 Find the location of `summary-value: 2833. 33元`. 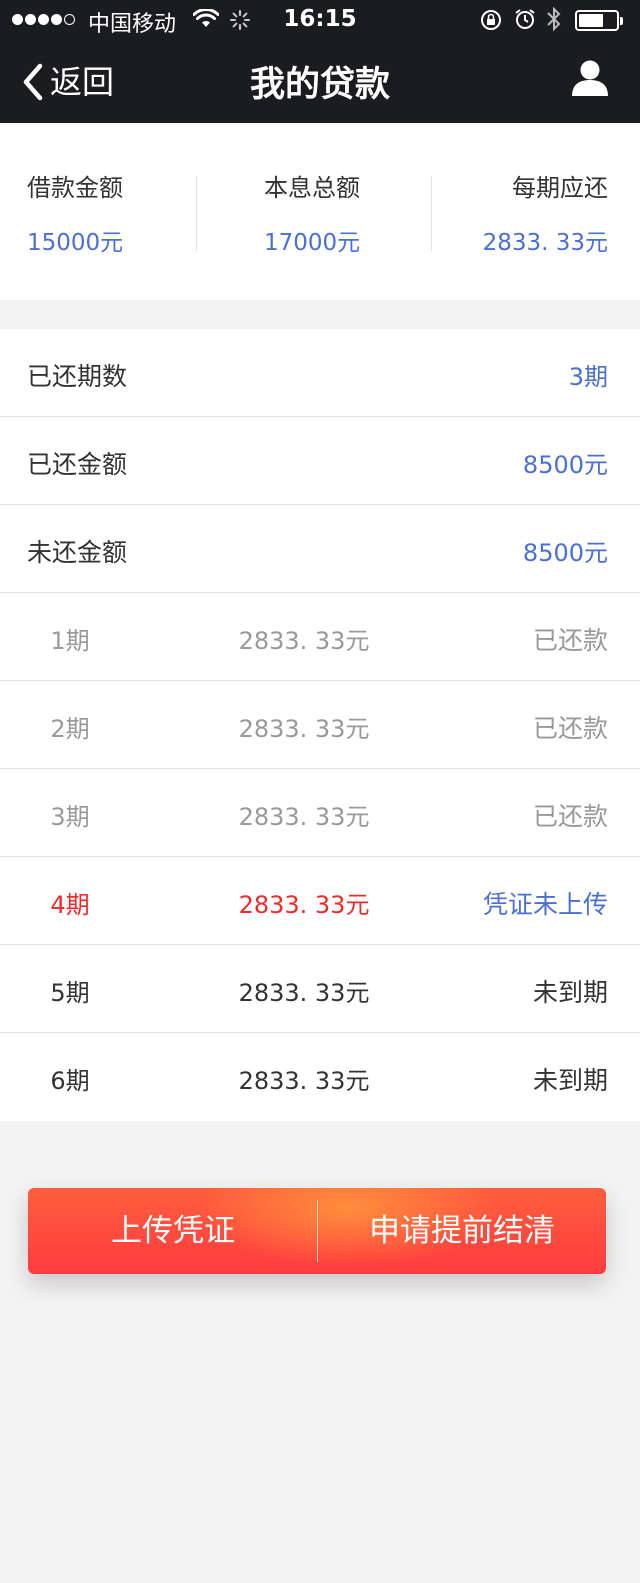

summary-value: 2833. 33元 is located at coordinates (545, 243).